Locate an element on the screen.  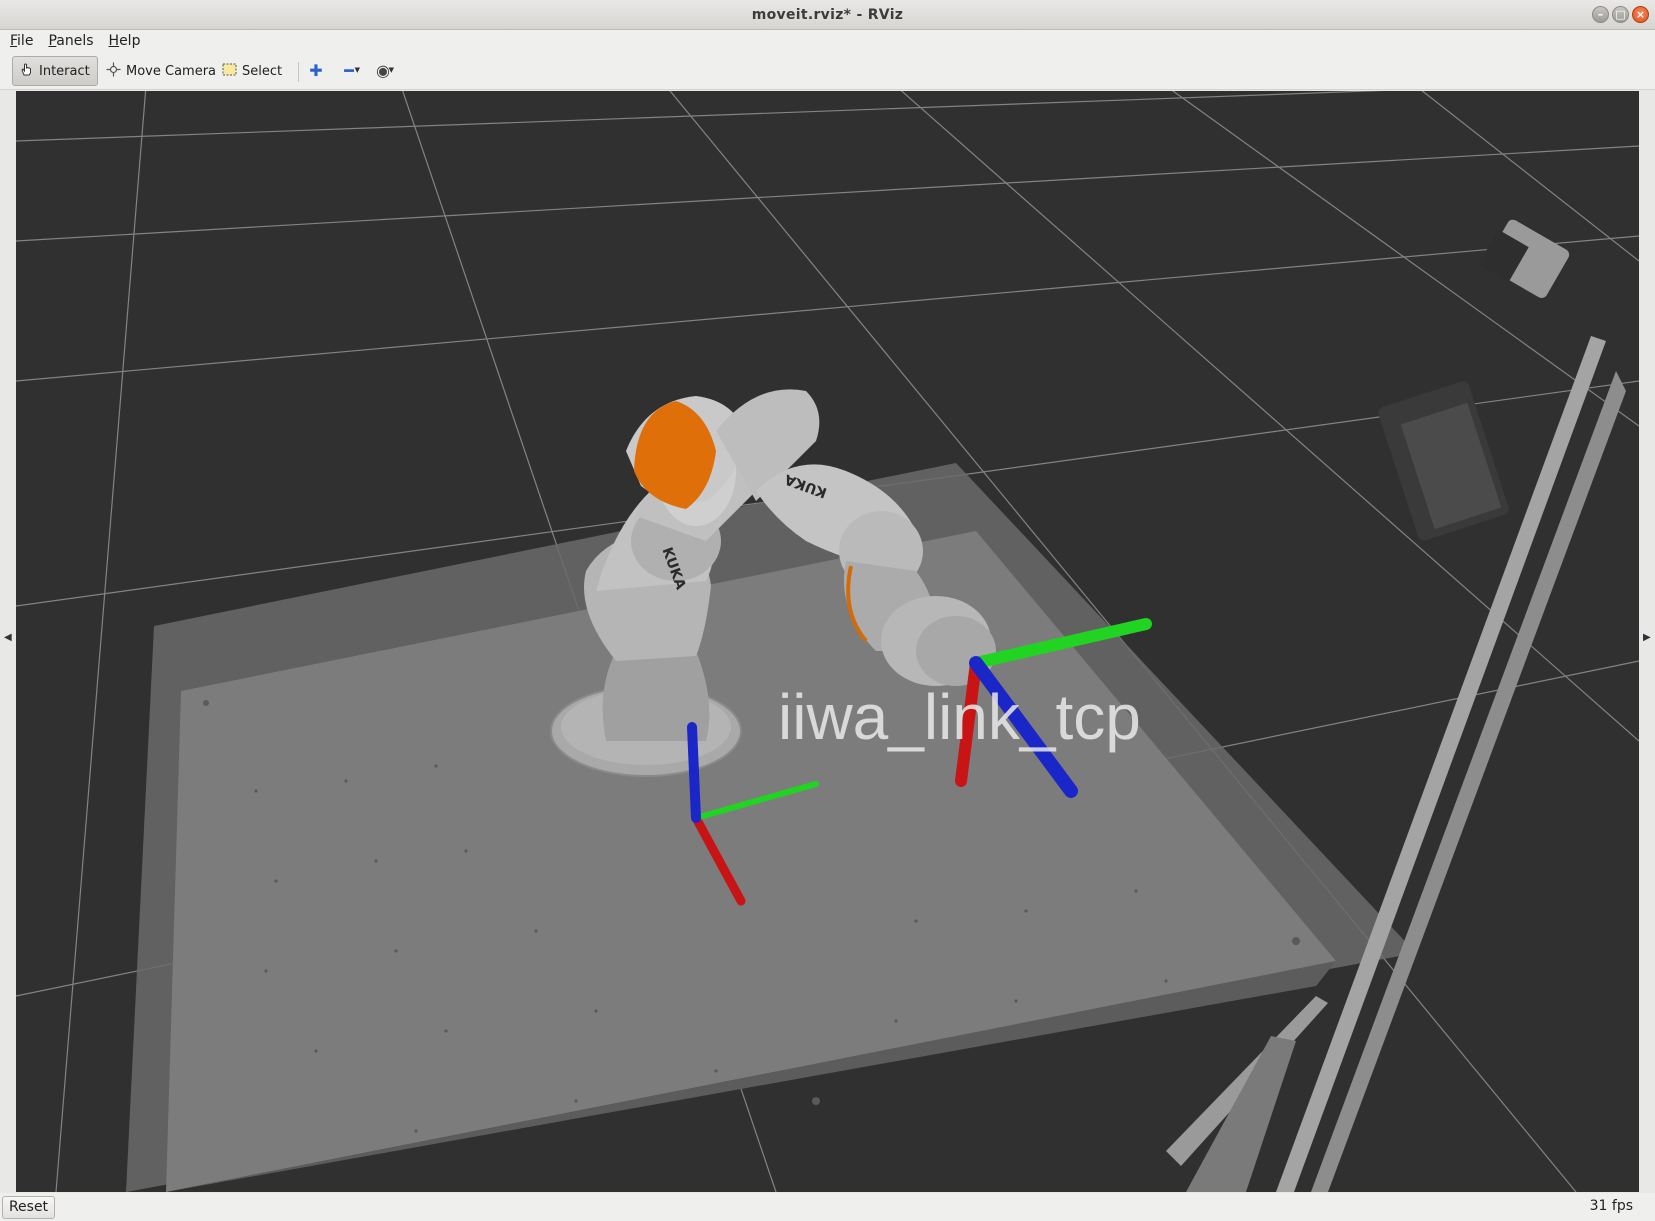
remove-tool-icon: ━ ▼ is located at coordinates (349, 71).